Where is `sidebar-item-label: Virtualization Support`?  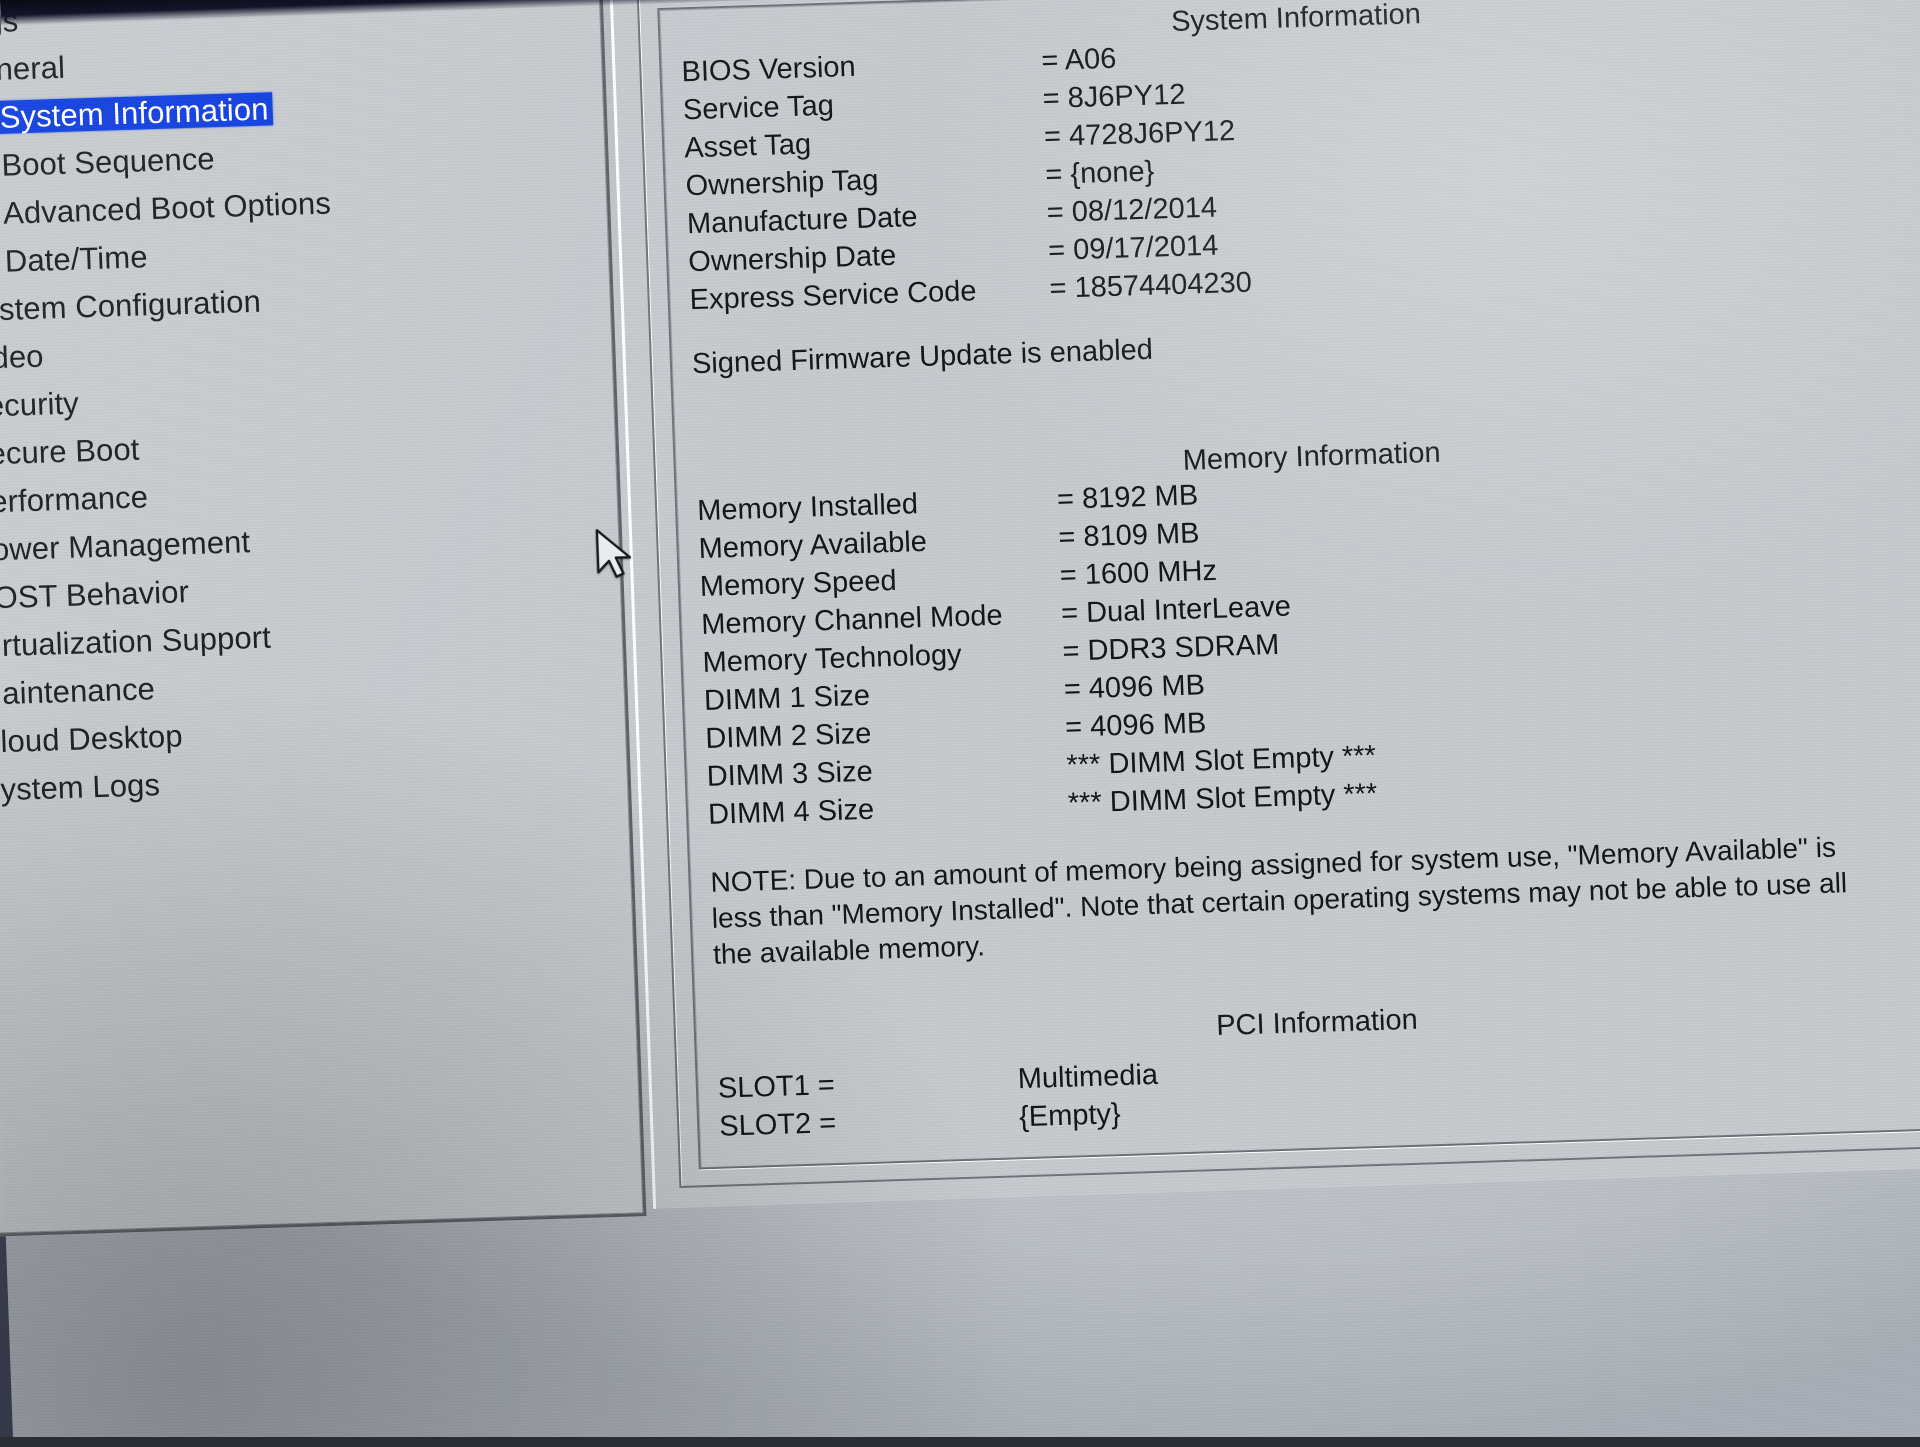 sidebar-item-label: Virtualization Support is located at coordinates (136, 641).